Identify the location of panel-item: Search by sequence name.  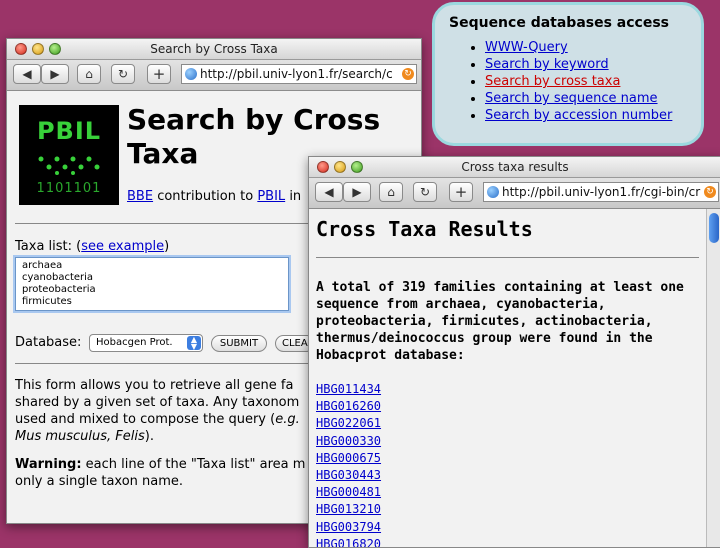
(587, 98).